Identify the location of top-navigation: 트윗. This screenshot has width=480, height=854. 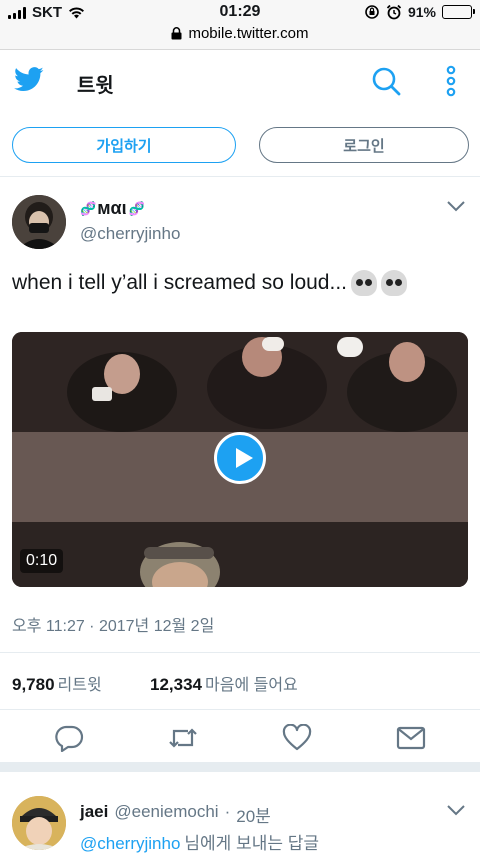
(240, 81).